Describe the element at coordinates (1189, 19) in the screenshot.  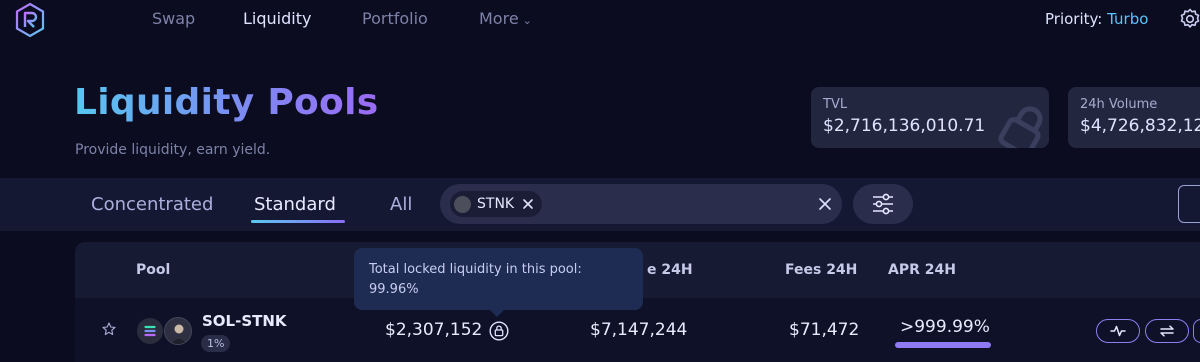
I see `gear-icon` at that location.